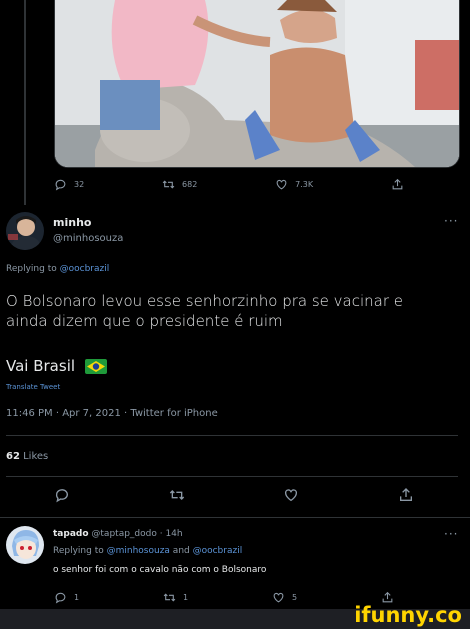  I want to click on reply-replying-to-link-2: @oocbrazil, so click(218, 551).